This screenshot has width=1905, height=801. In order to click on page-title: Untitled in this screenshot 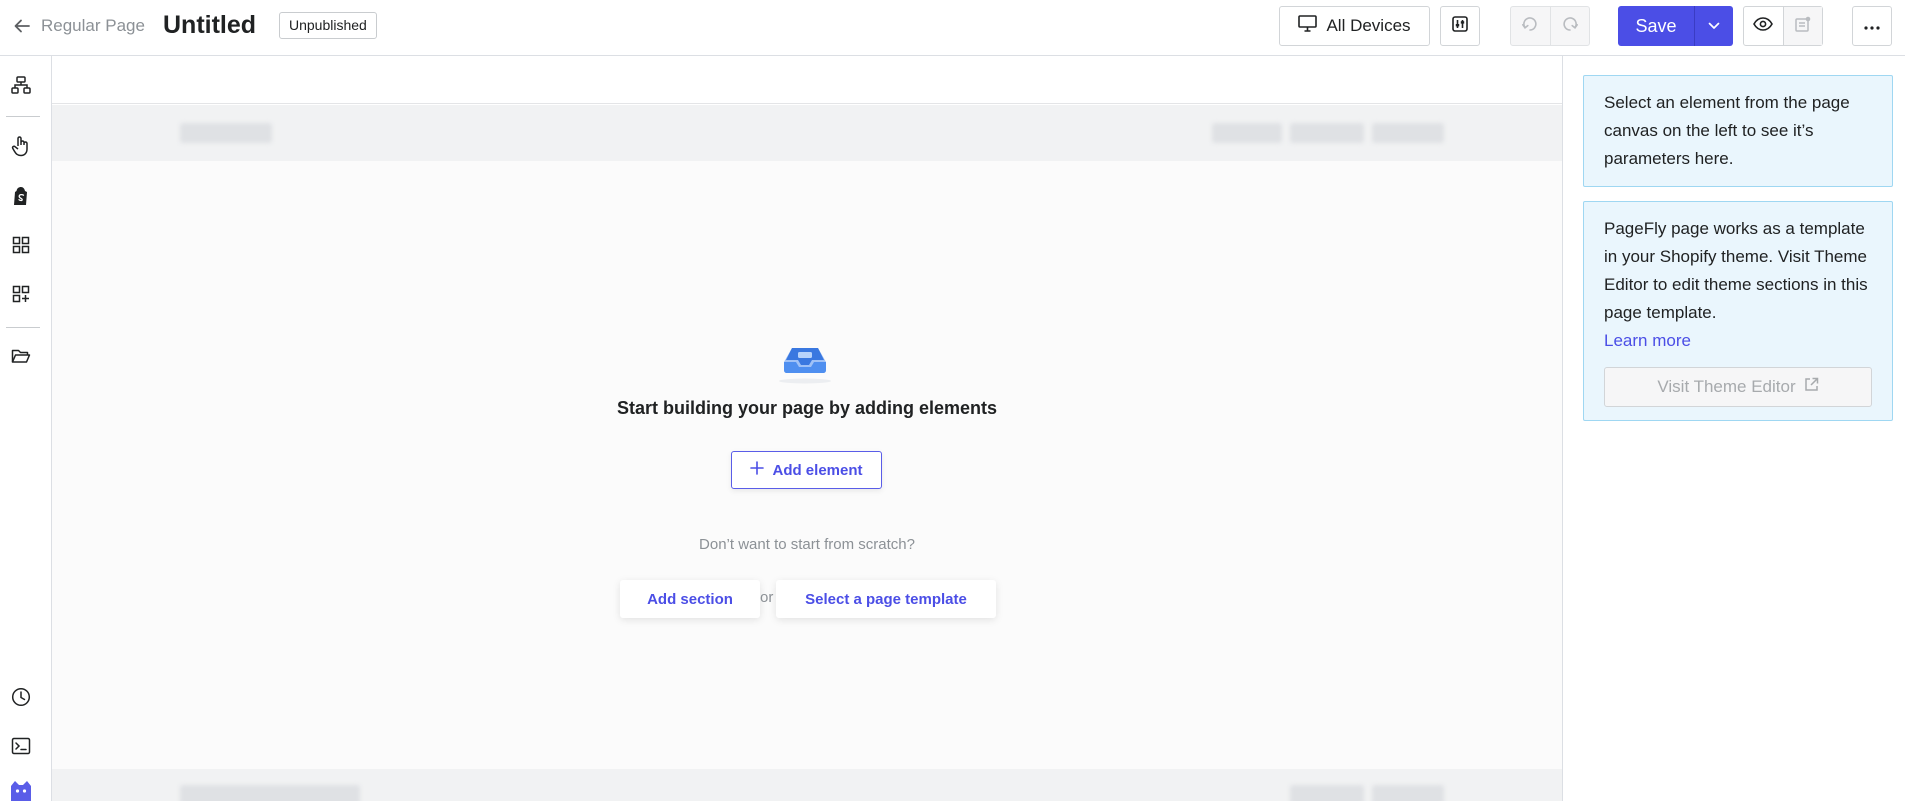, I will do `click(209, 25)`.